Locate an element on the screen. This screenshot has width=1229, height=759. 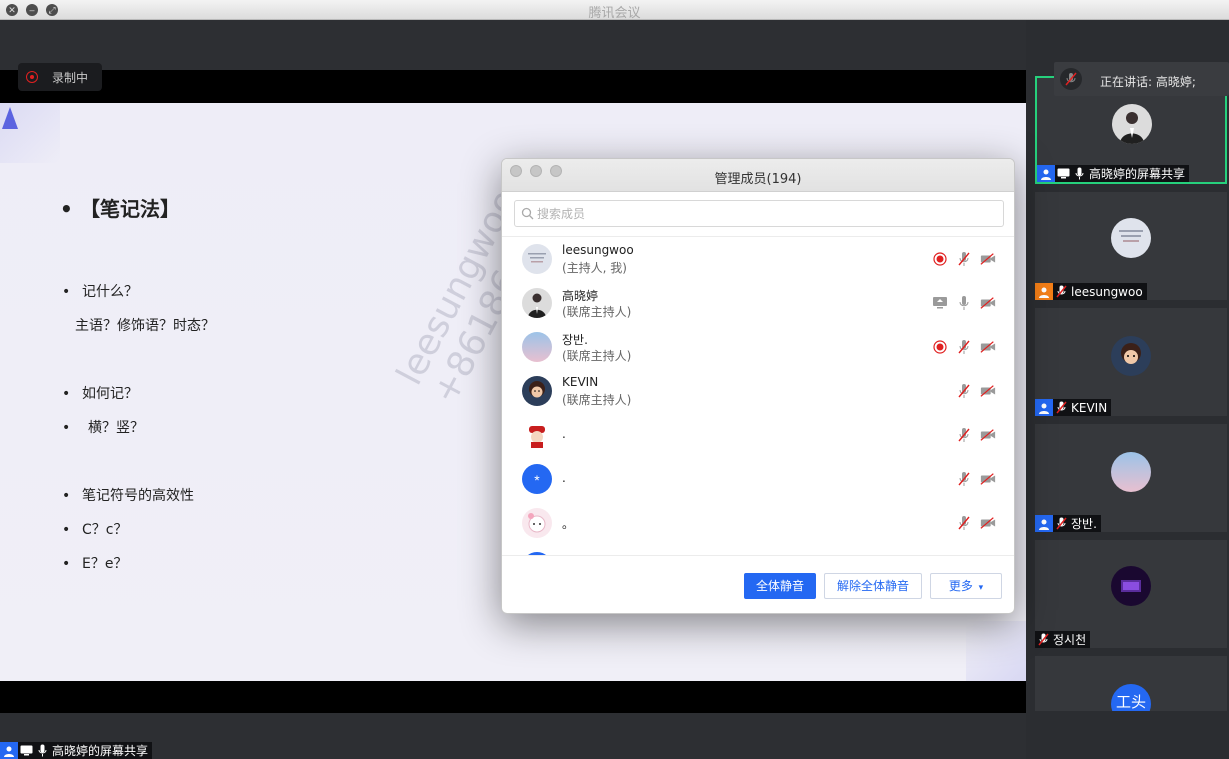
member-row: * . is located at coordinates (758, 479).